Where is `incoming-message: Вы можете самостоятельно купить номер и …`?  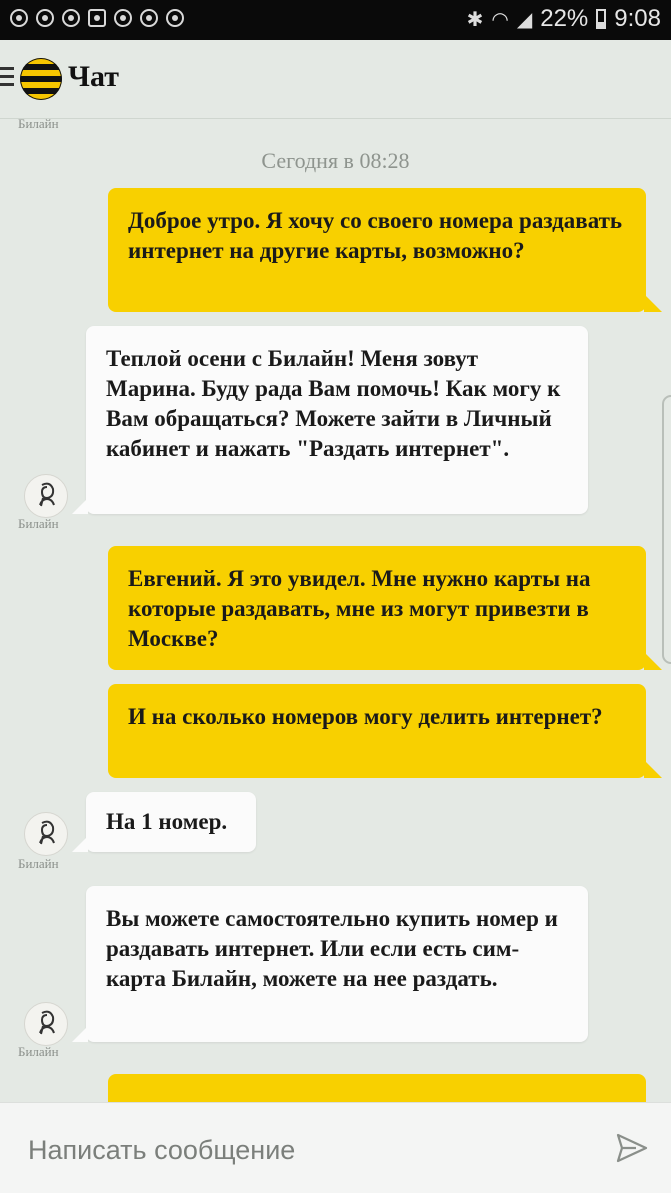 incoming-message: Вы можете самостоятельно купить номер и … is located at coordinates (330, 964).